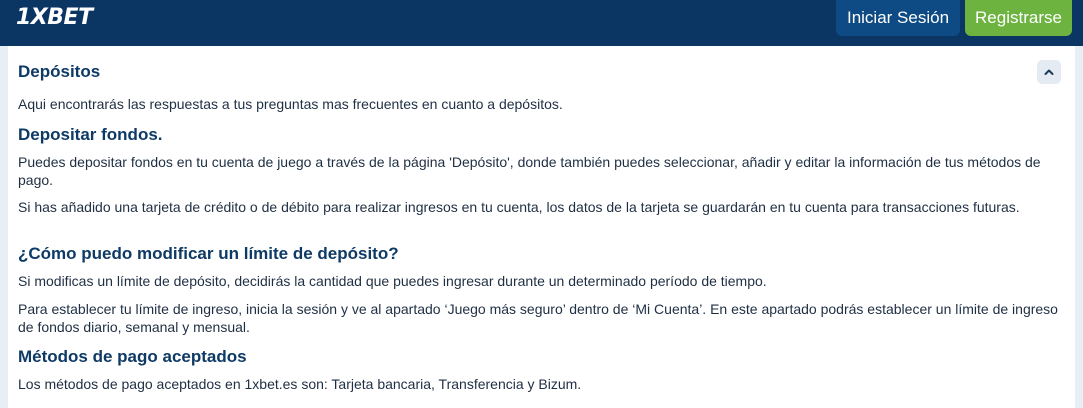  Describe the element at coordinates (54, 18) in the screenshot. I see `logo: 1XBET` at that location.